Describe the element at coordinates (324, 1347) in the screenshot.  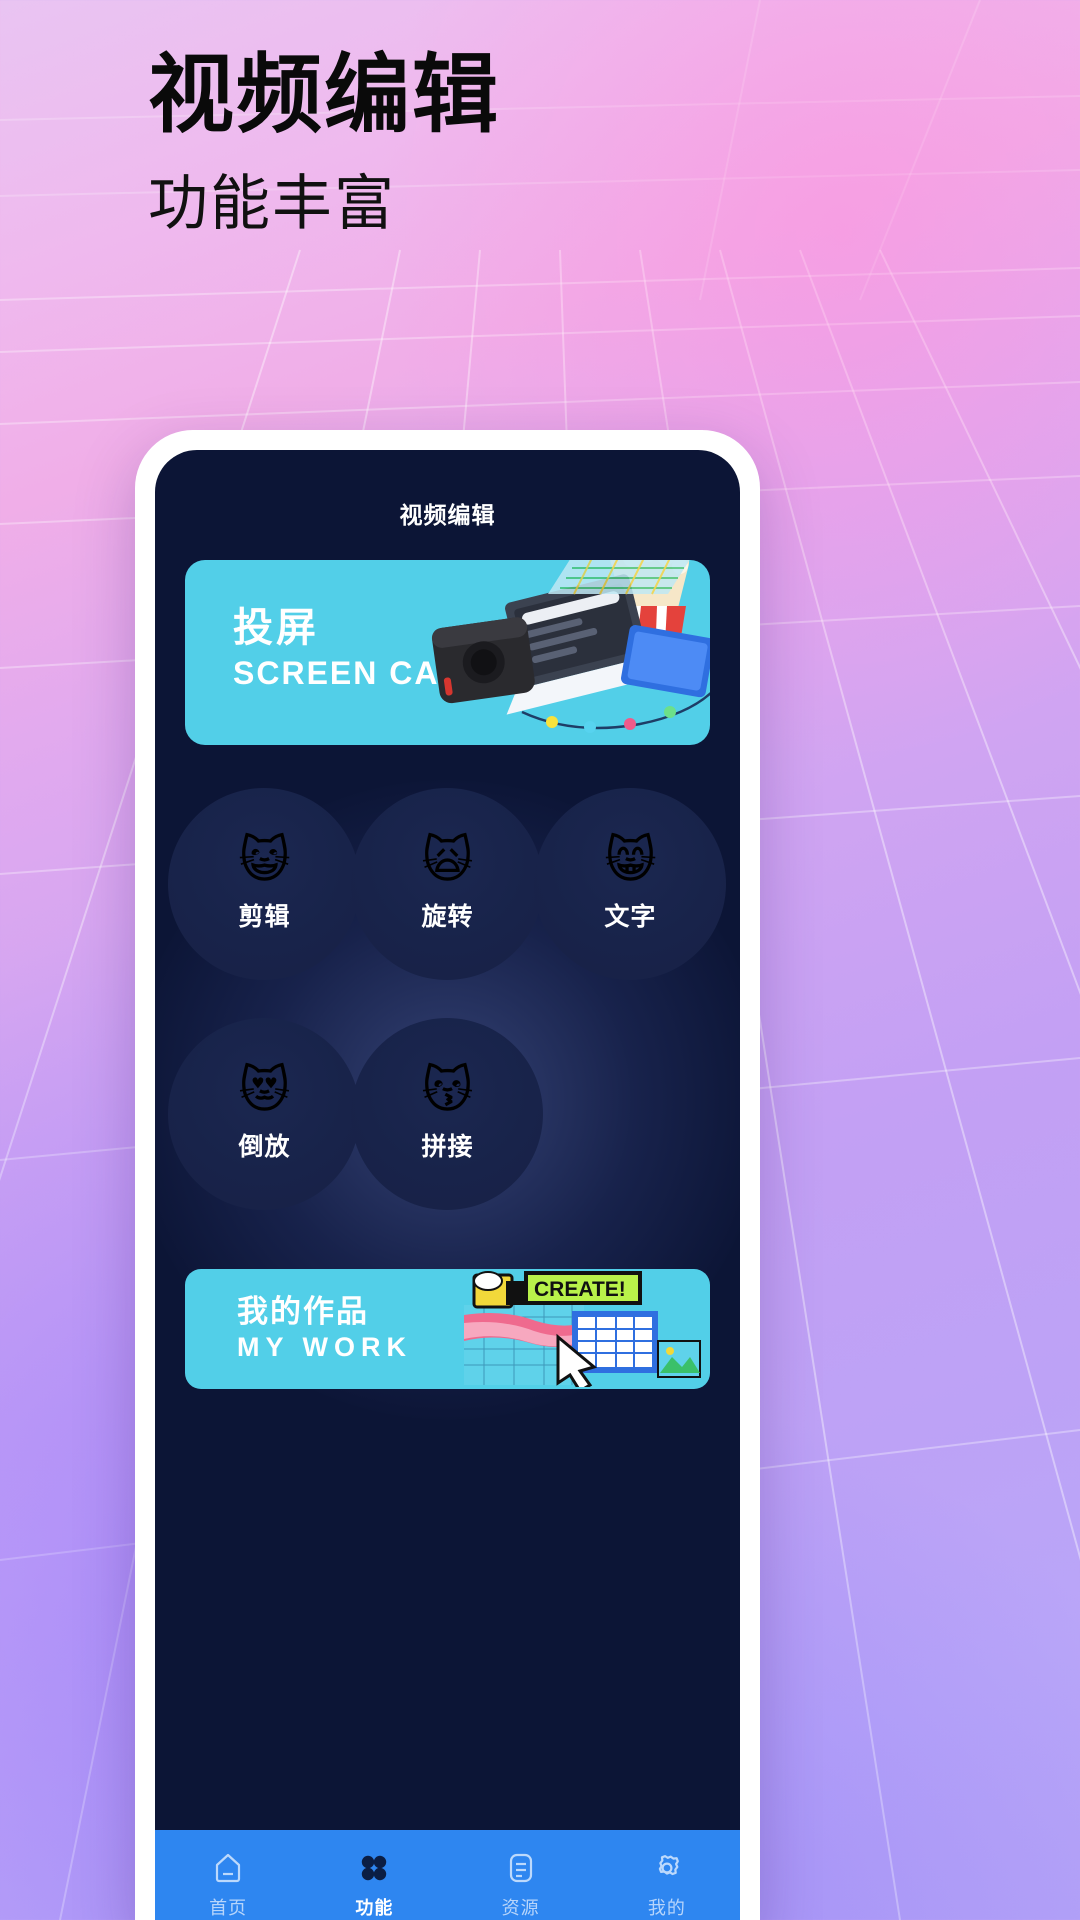
I see `my-work-title-en: MY WORK` at that location.